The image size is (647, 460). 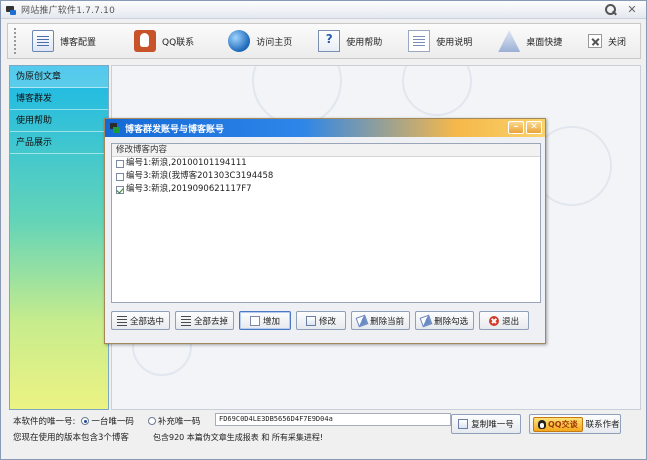 I want to click on document-icon, so click(x=419, y=41).